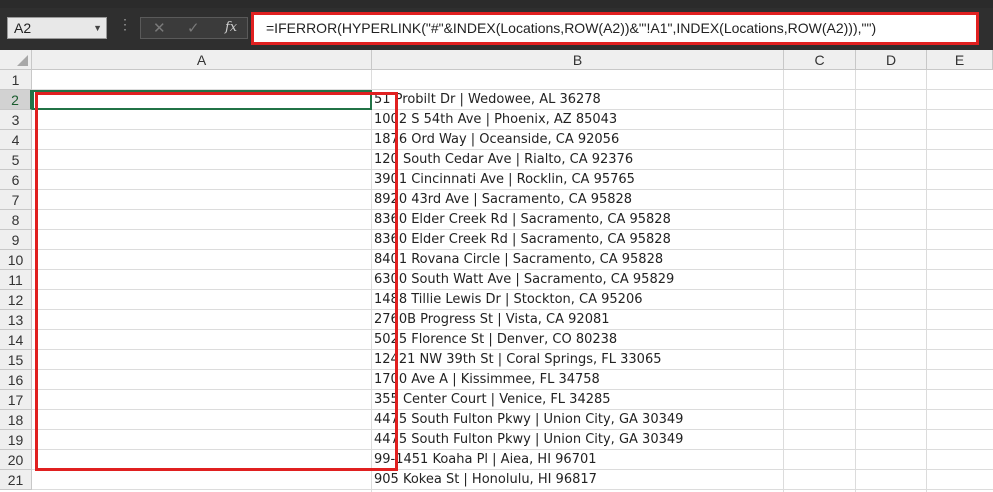 This screenshot has width=993, height=492. I want to click on column-header-a: A, so click(202, 60).